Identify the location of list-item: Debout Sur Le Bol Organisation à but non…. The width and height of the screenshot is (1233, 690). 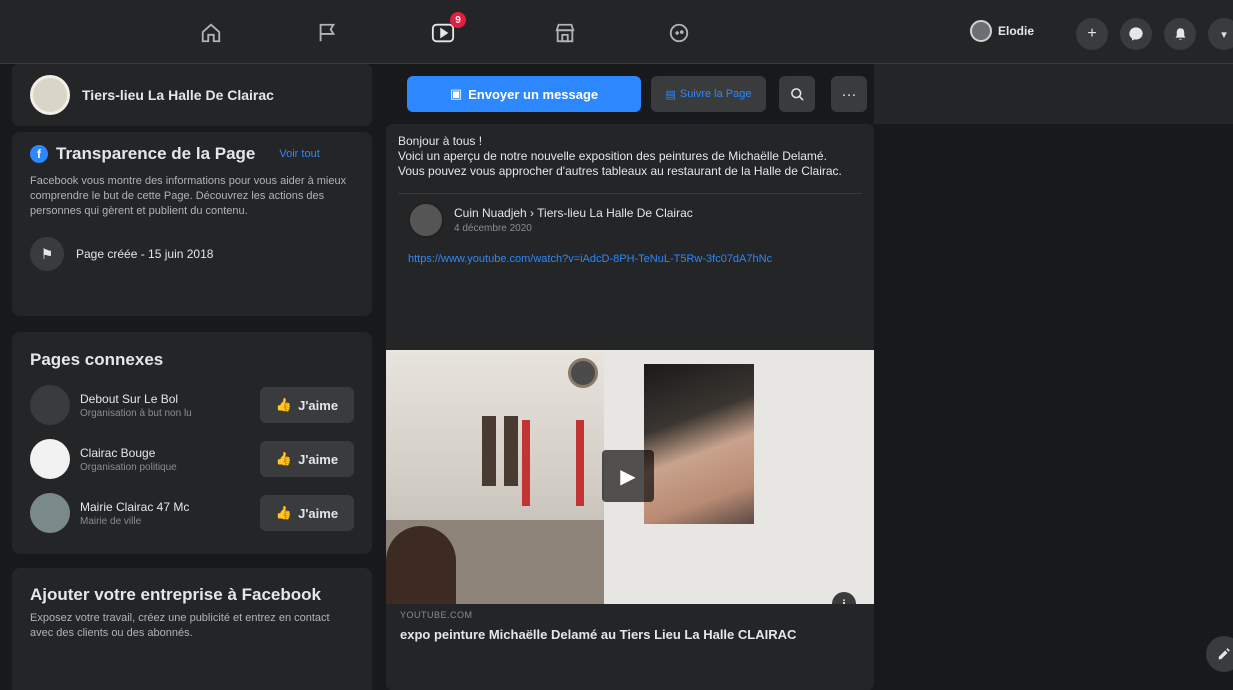
(192, 405).